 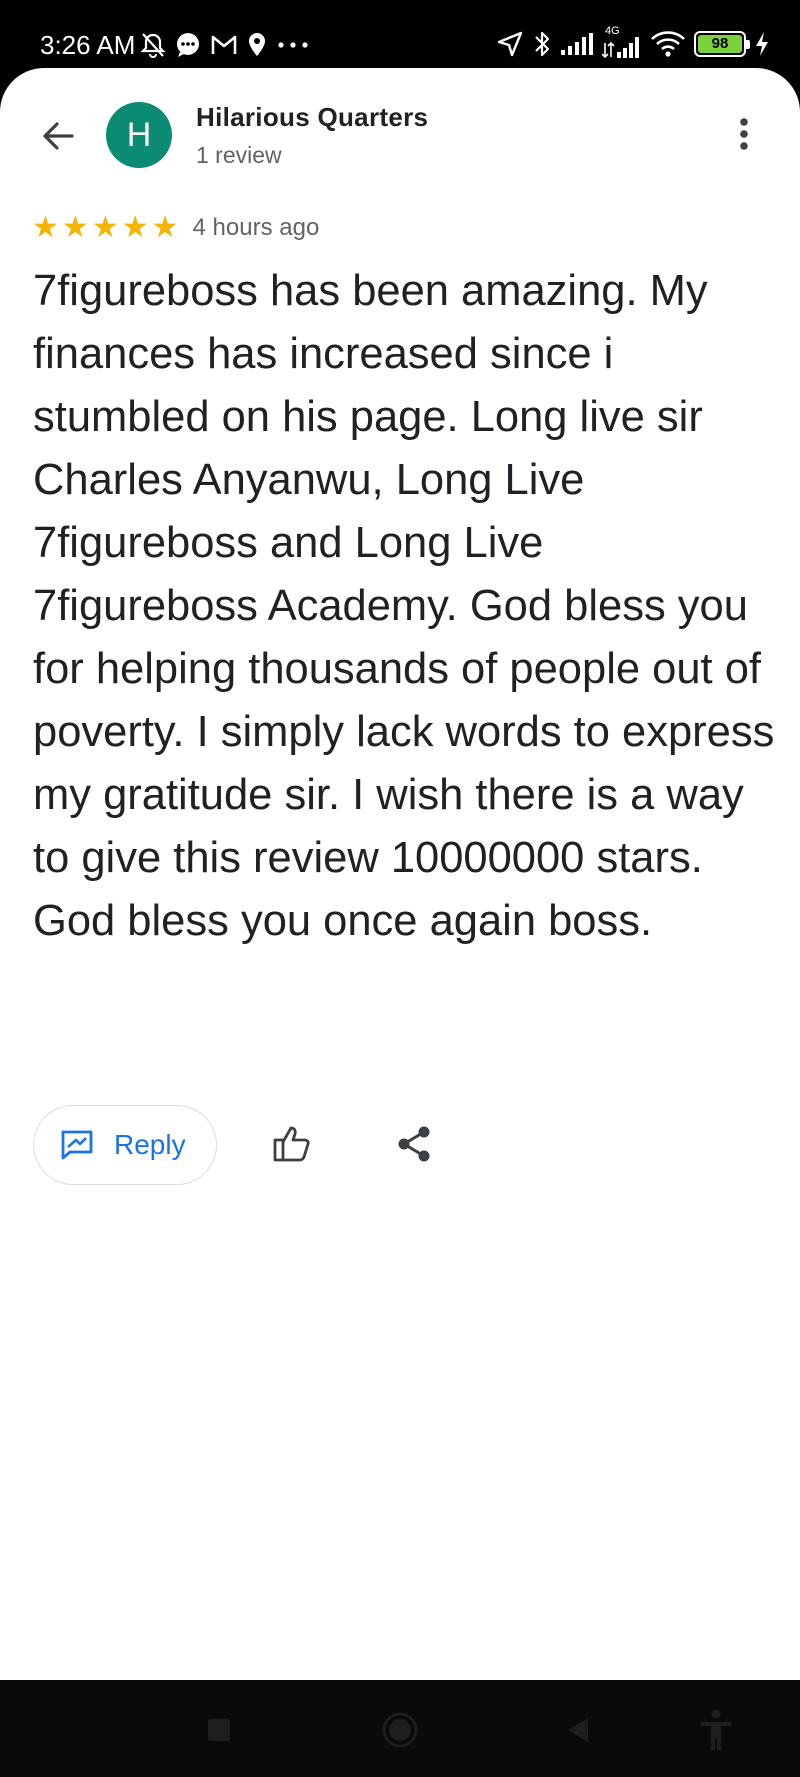 I want to click on like-button, so click(x=292, y=1144).